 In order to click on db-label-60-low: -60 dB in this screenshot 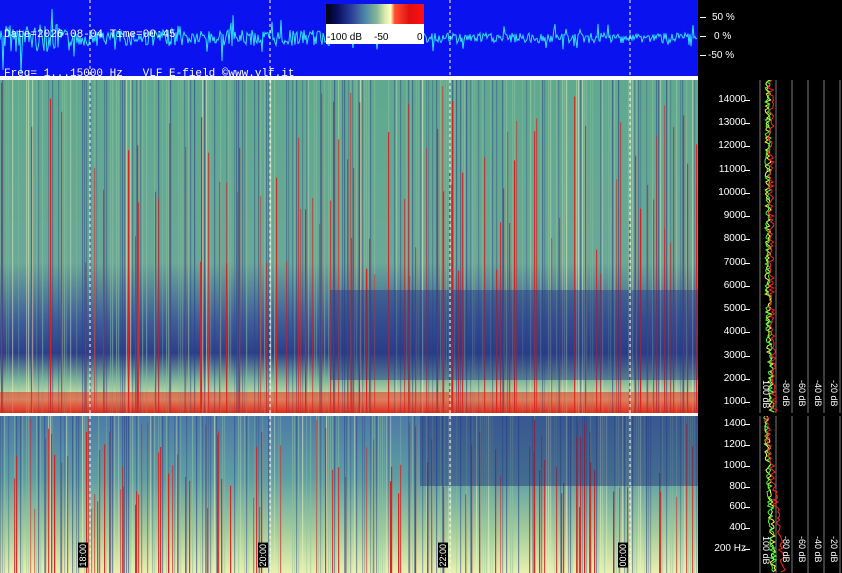, I will do `click(802, 549)`.